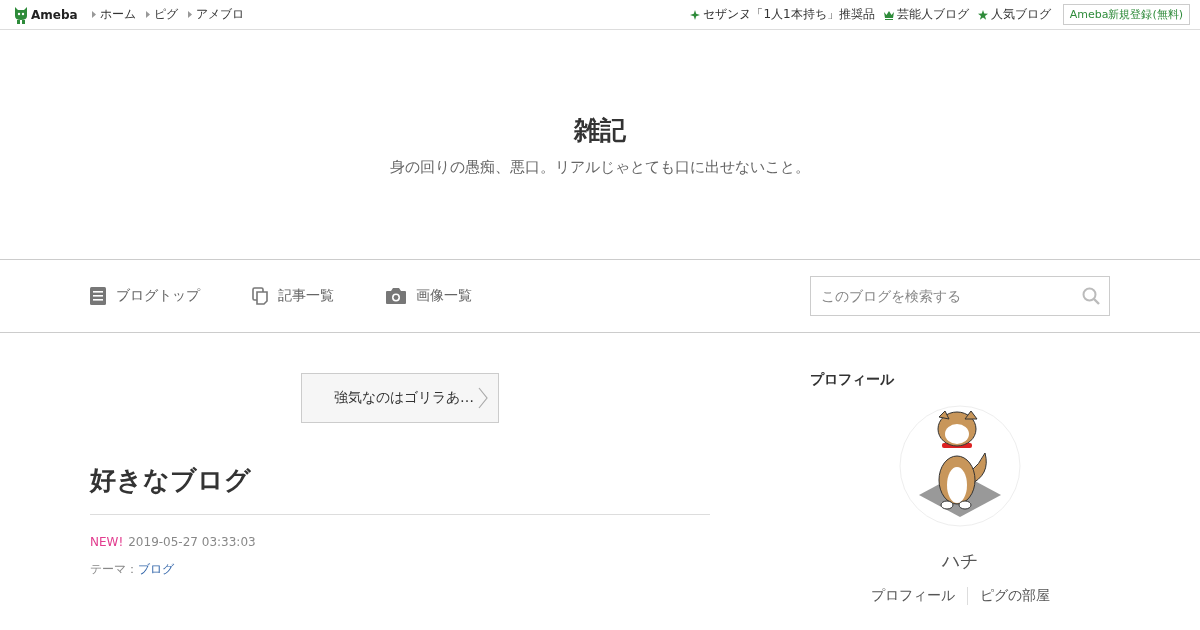  Describe the element at coordinates (114, 569) in the screenshot. I see `theme-label: テーマ：` at that location.